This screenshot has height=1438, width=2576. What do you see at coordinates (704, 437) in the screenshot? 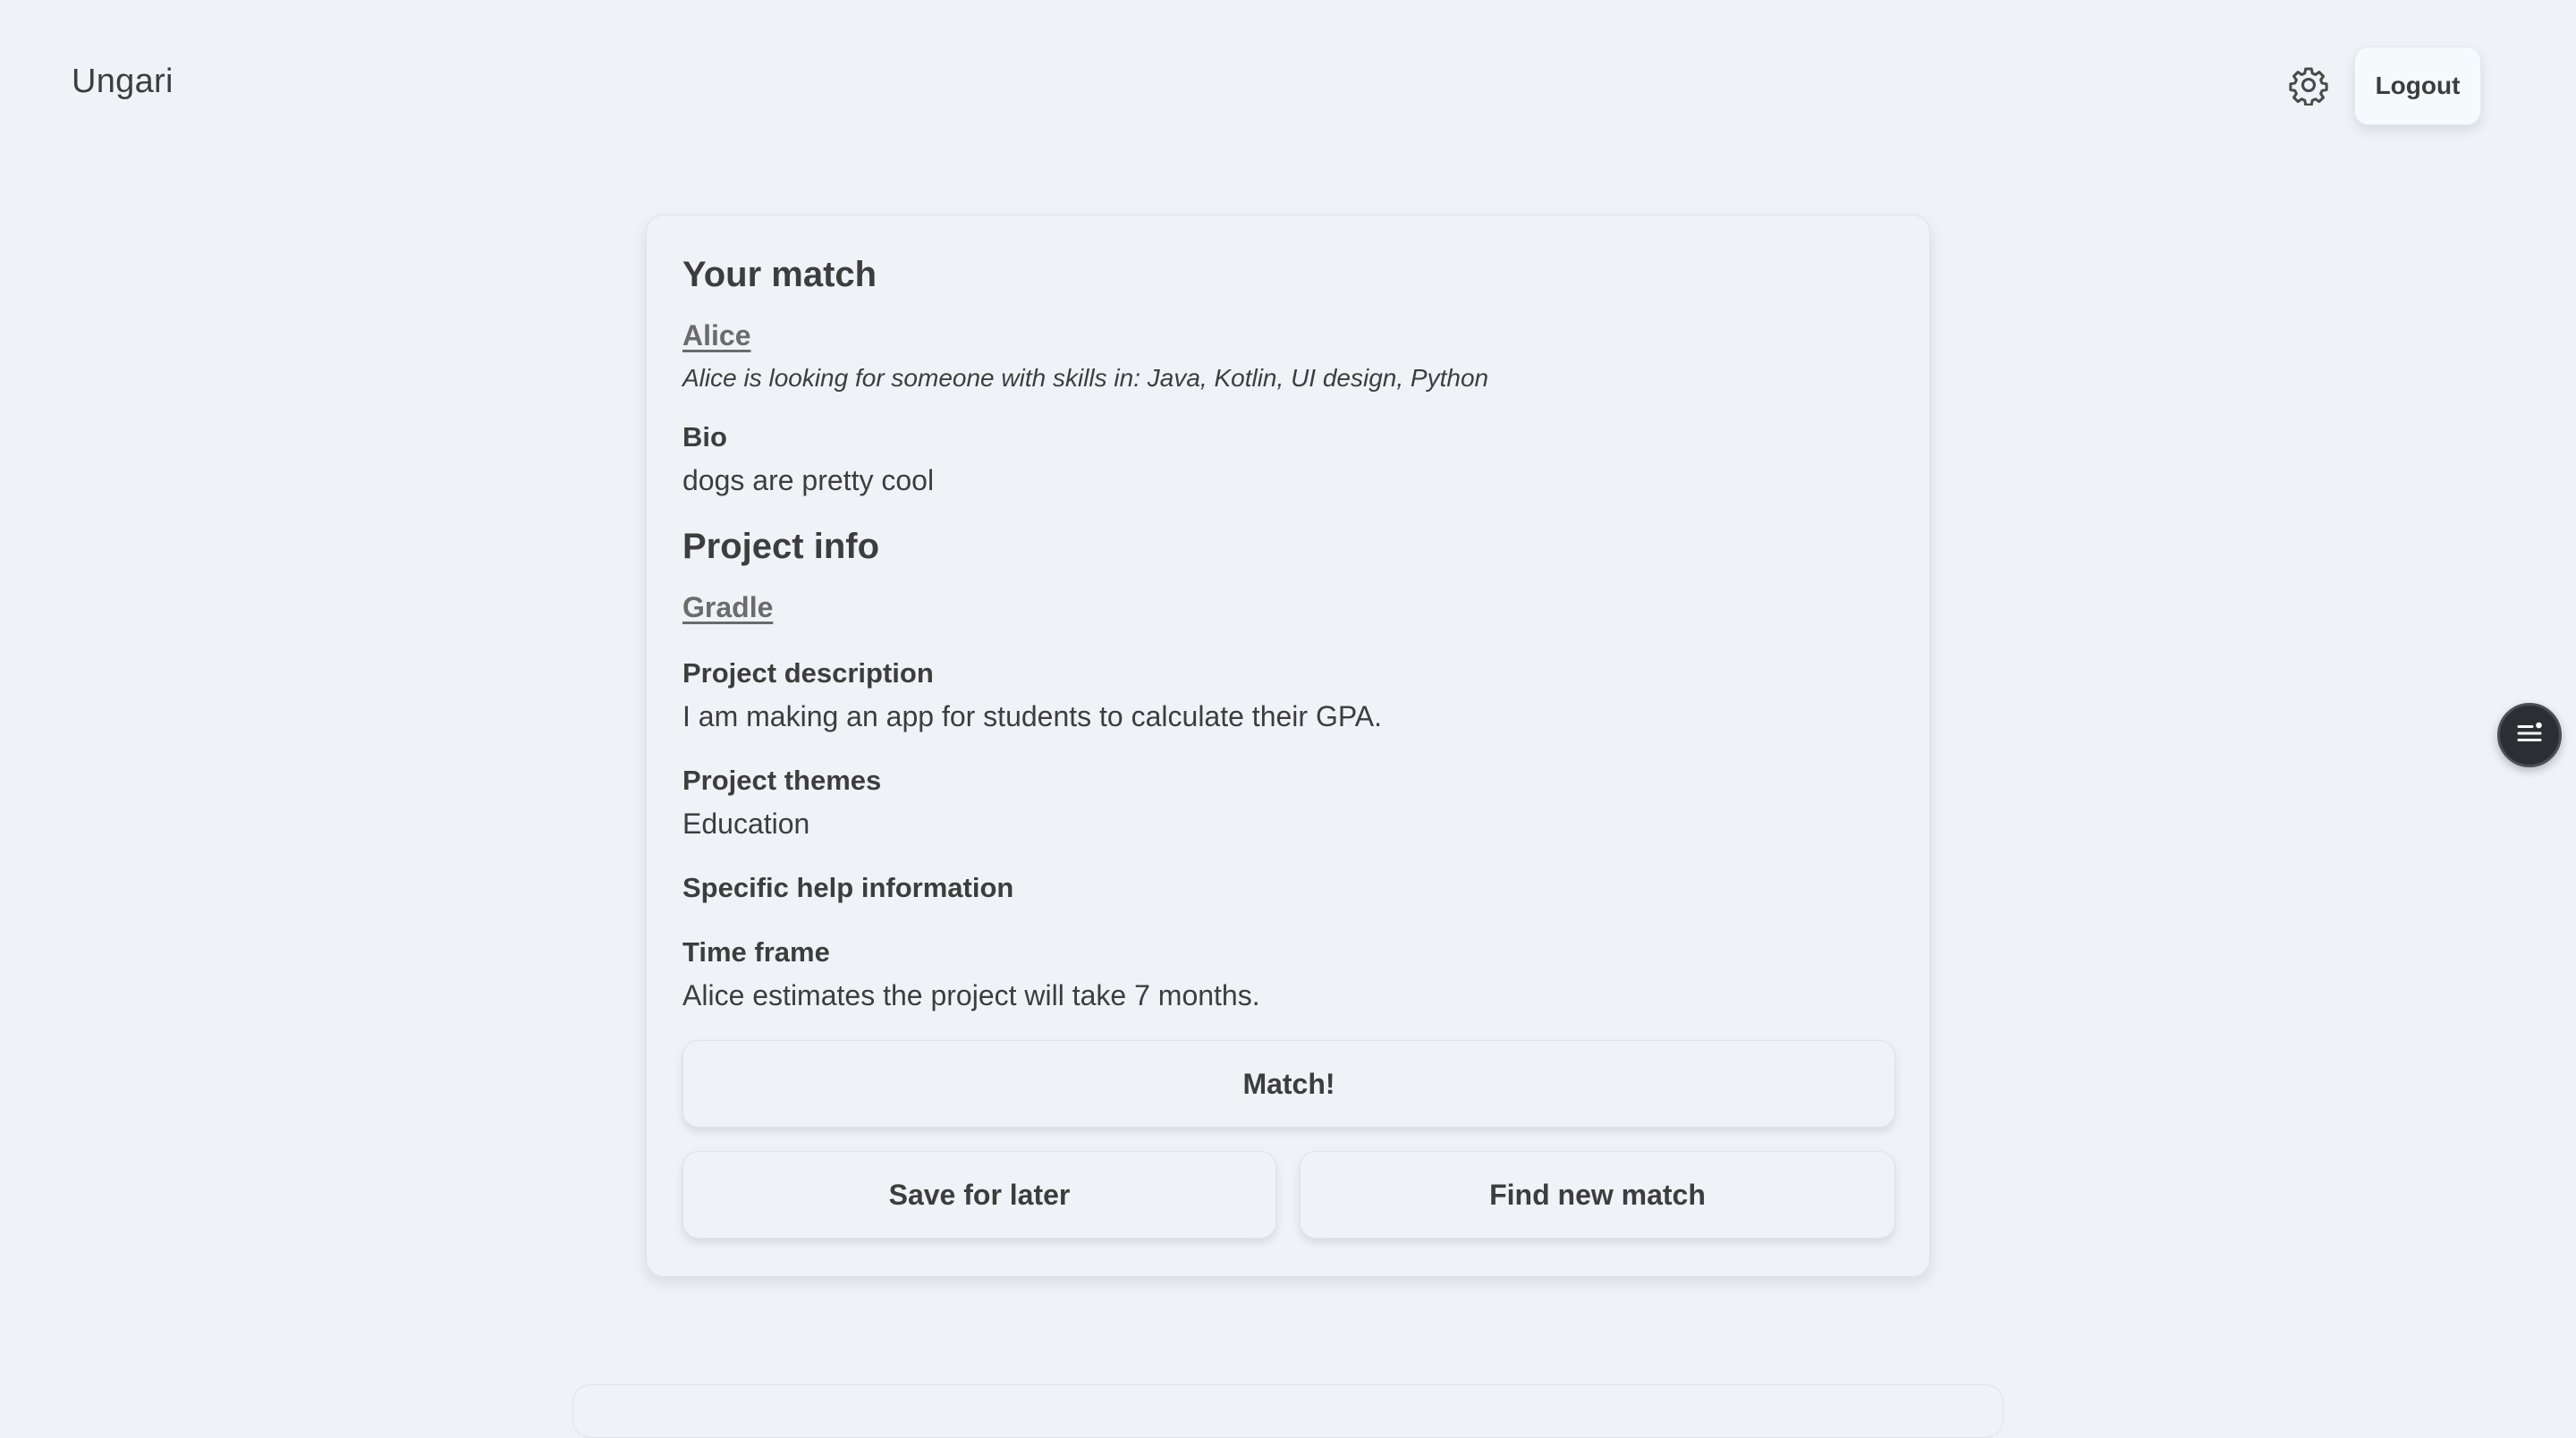
I see `bio-label: Bio` at bounding box center [704, 437].